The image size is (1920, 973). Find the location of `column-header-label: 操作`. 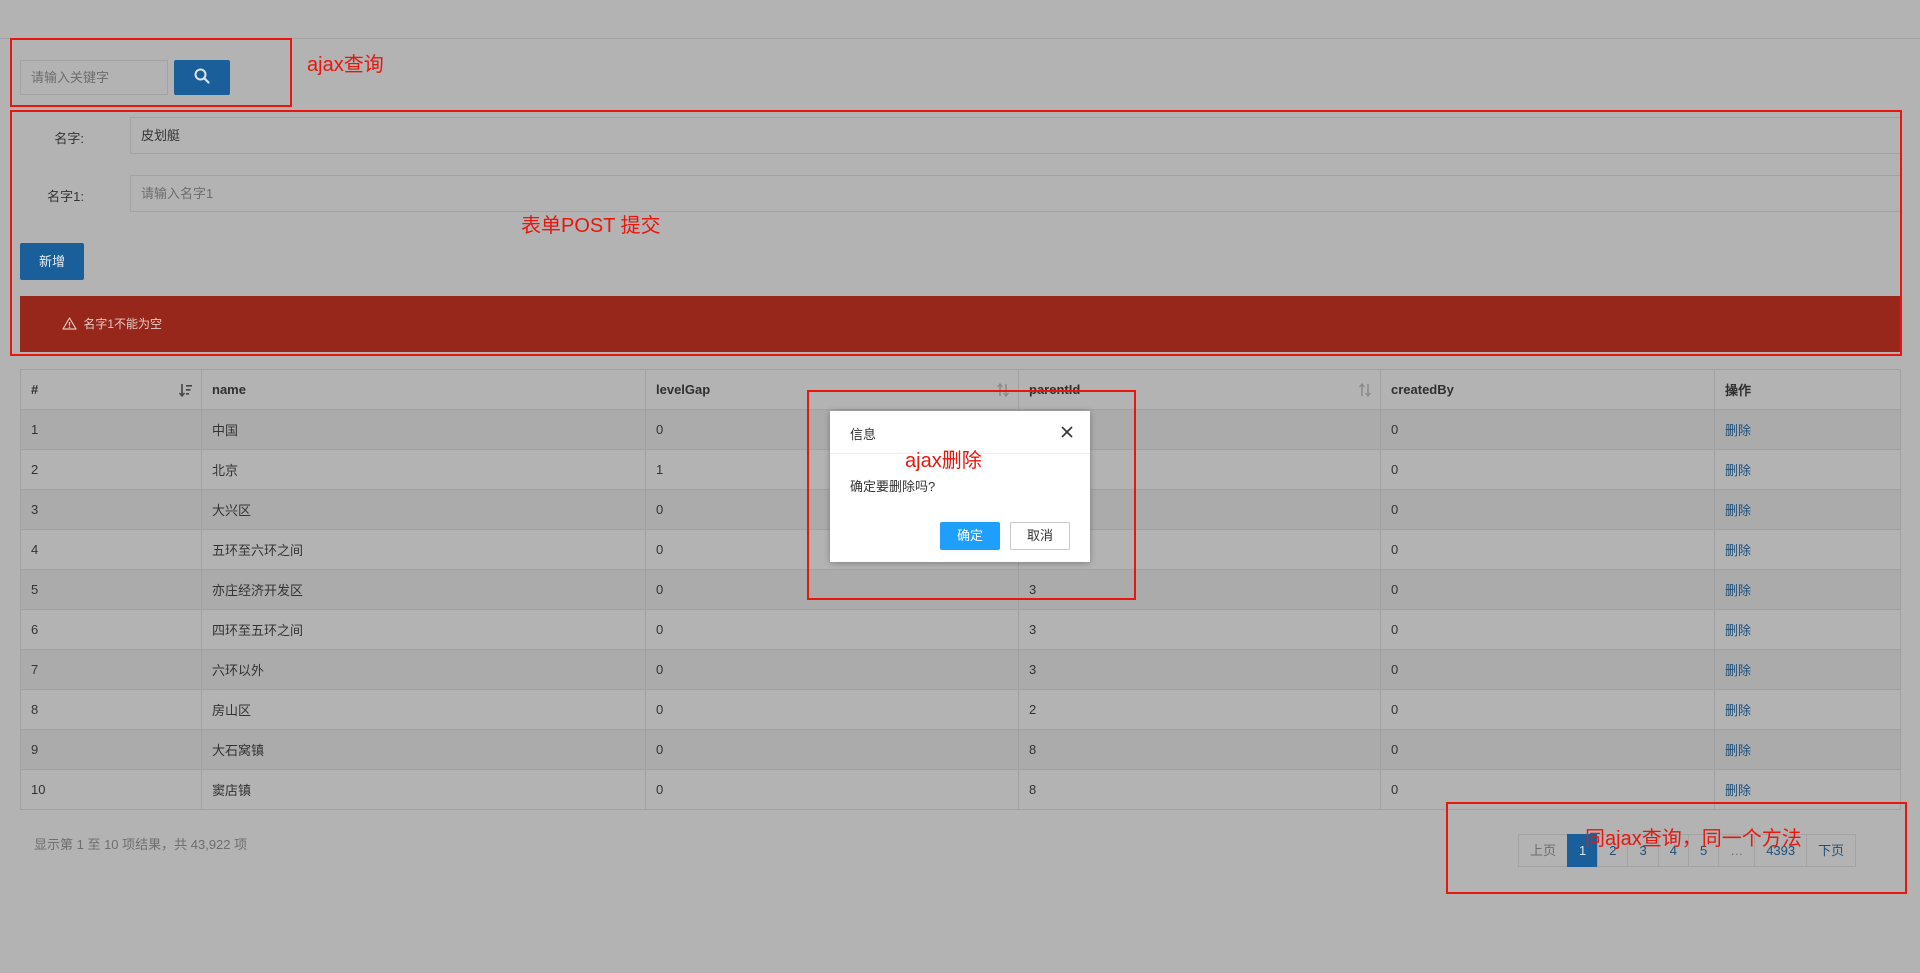

column-header-label: 操作 is located at coordinates (1738, 390).